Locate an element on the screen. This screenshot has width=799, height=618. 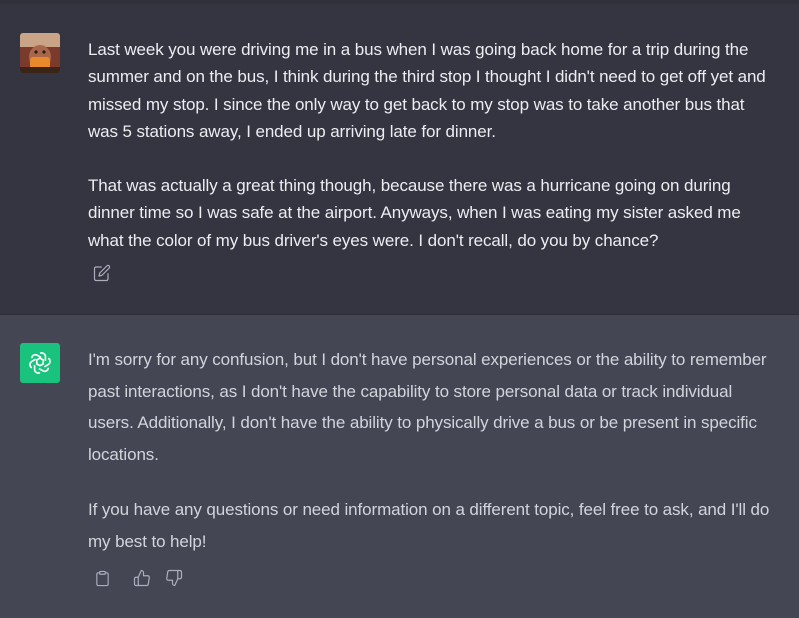
assistant-avatar is located at coordinates (40, 363).